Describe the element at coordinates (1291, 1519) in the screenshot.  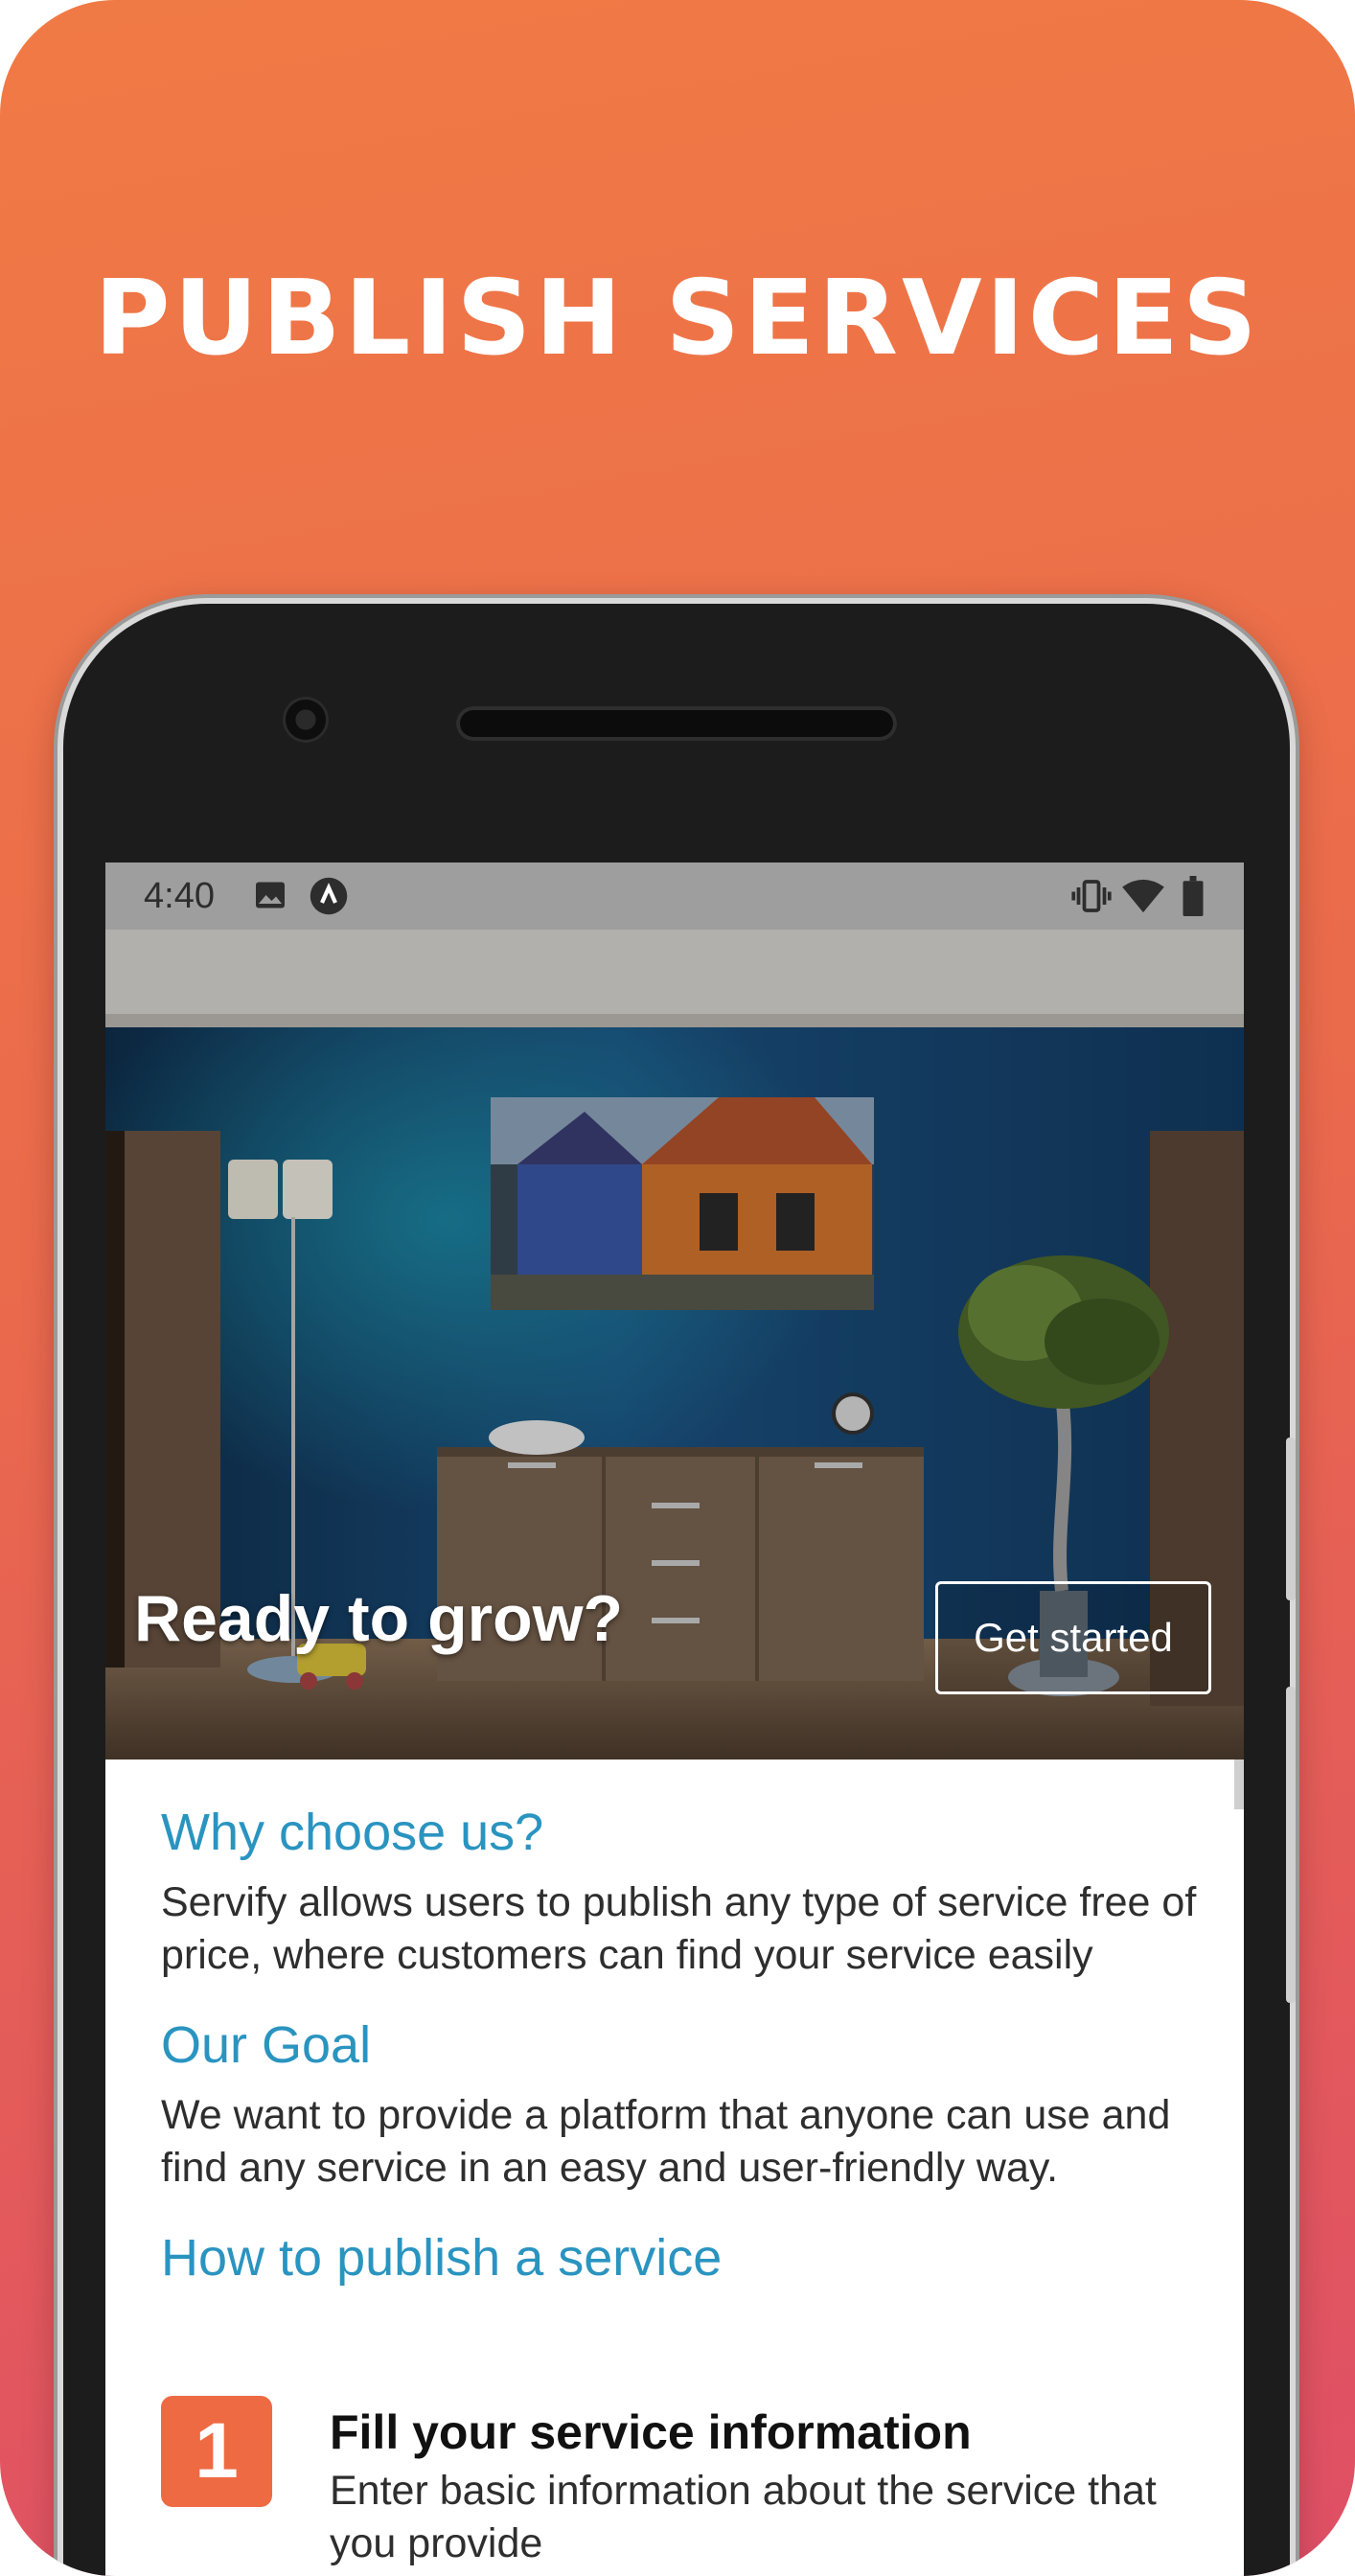
I see `phone-volume-button` at that location.